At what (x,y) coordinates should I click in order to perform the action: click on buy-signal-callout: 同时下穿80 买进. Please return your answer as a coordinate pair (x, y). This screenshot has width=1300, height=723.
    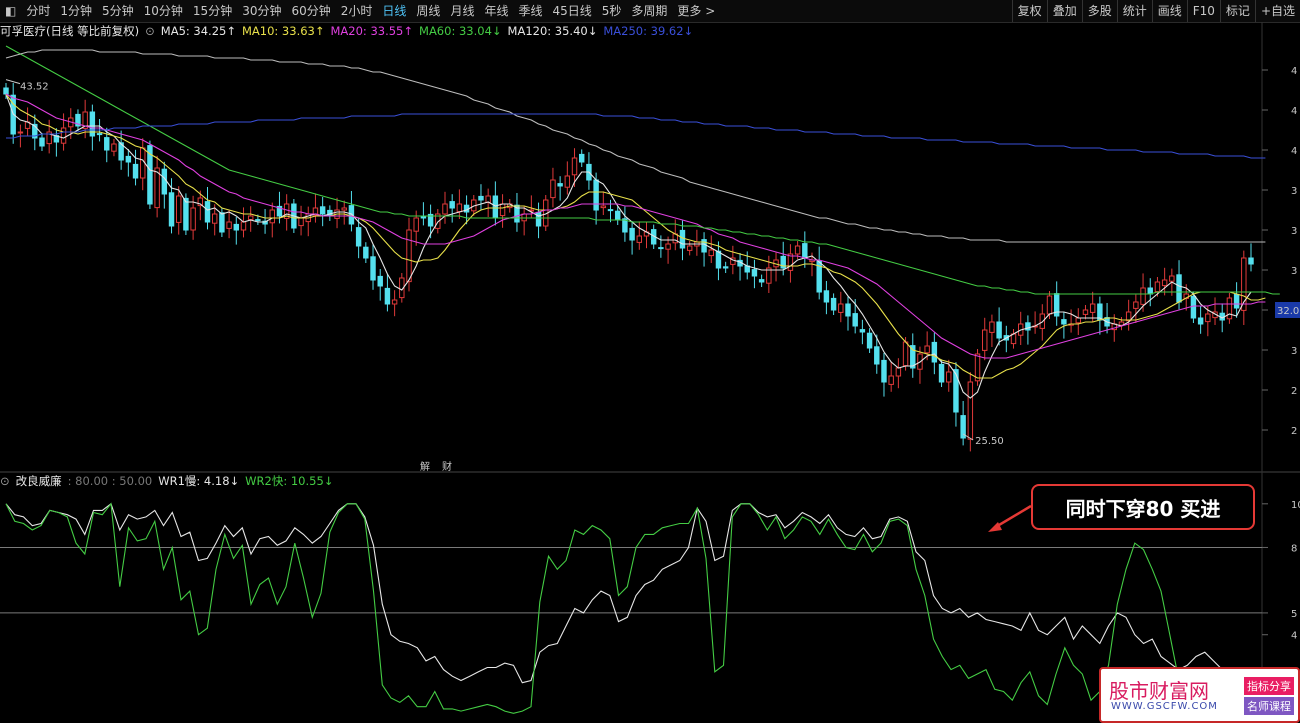
    Looking at the image, I should click on (1143, 507).